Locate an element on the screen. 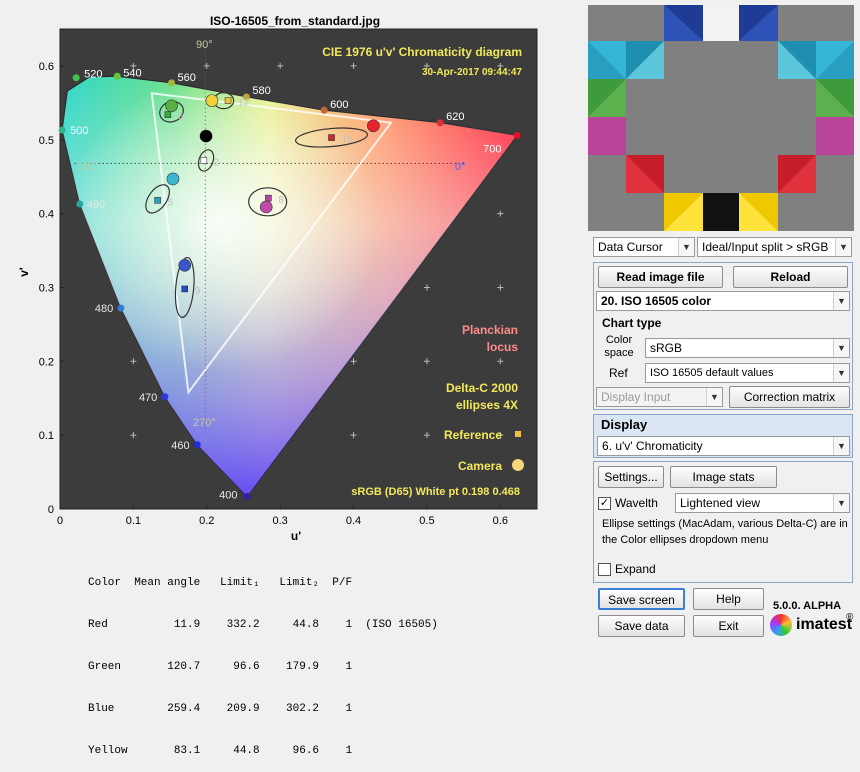 This screenshot has width=860, height=772. ref-label: Ref is located at coordinates (618, 373).